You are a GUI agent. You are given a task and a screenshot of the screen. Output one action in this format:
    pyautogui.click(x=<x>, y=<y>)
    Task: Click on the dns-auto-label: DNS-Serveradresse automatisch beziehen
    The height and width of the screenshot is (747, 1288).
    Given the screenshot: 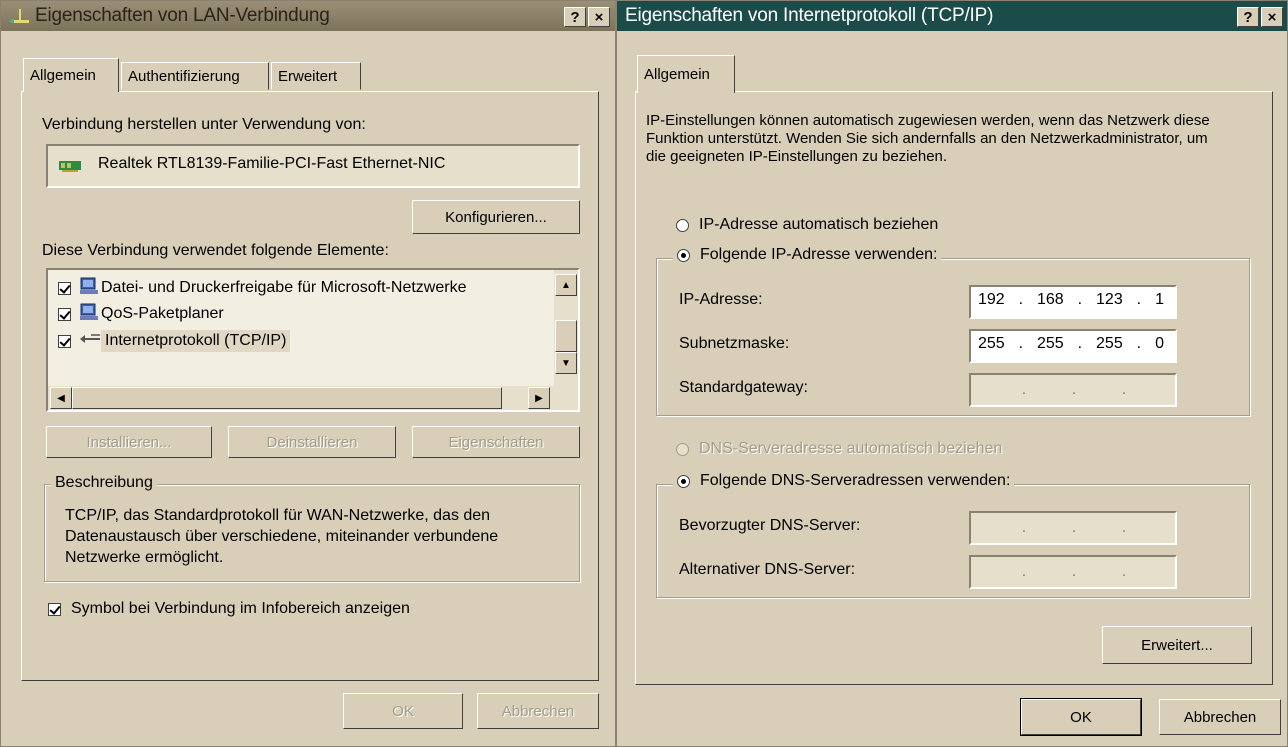 What is the action you would take?
    pyautogui.click(x=851, y=448)
    